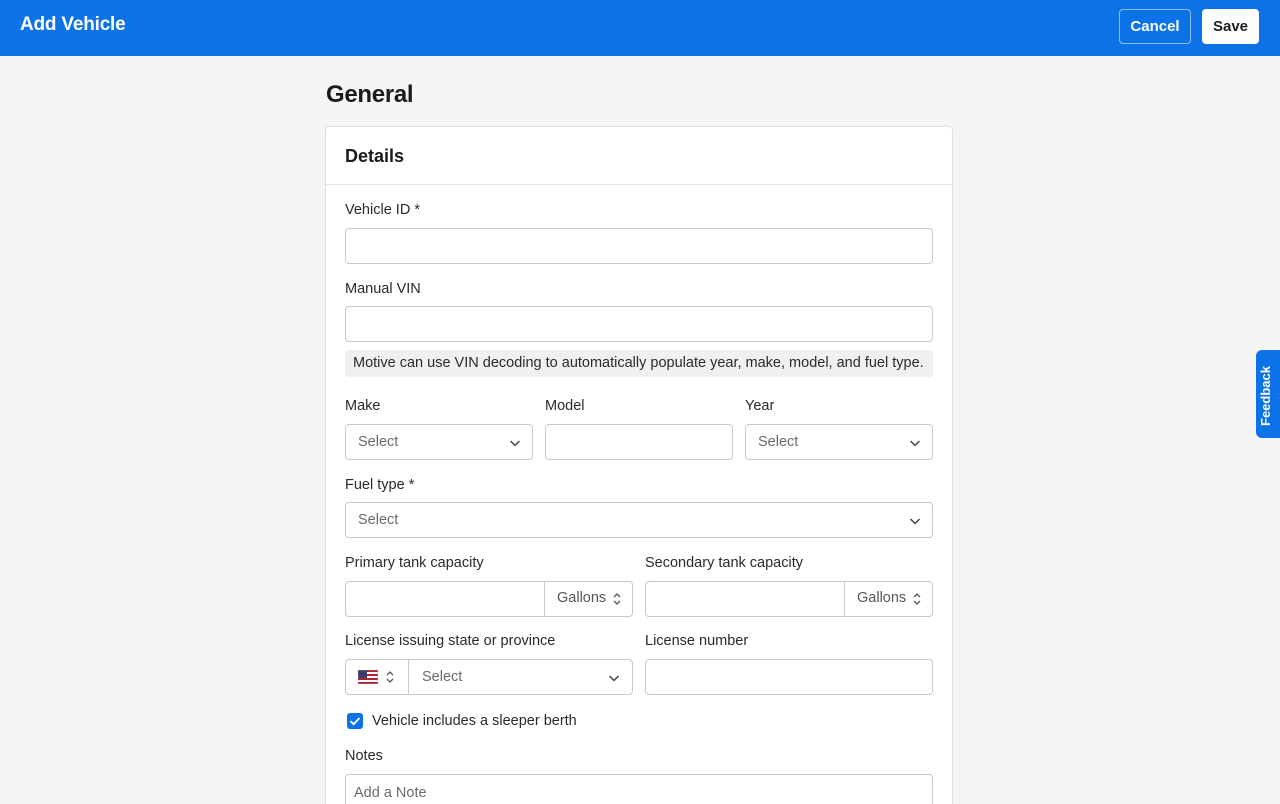 This screenshot has height=804, width=1280. I want to click on top-bar: Add Vehicle Cancel Save, so click(640, 28).